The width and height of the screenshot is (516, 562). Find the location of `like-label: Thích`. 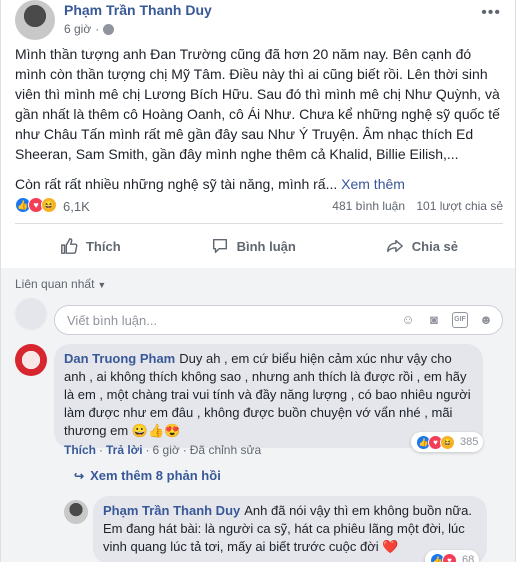

like-label: Thích is located at coordinates (103, 246).